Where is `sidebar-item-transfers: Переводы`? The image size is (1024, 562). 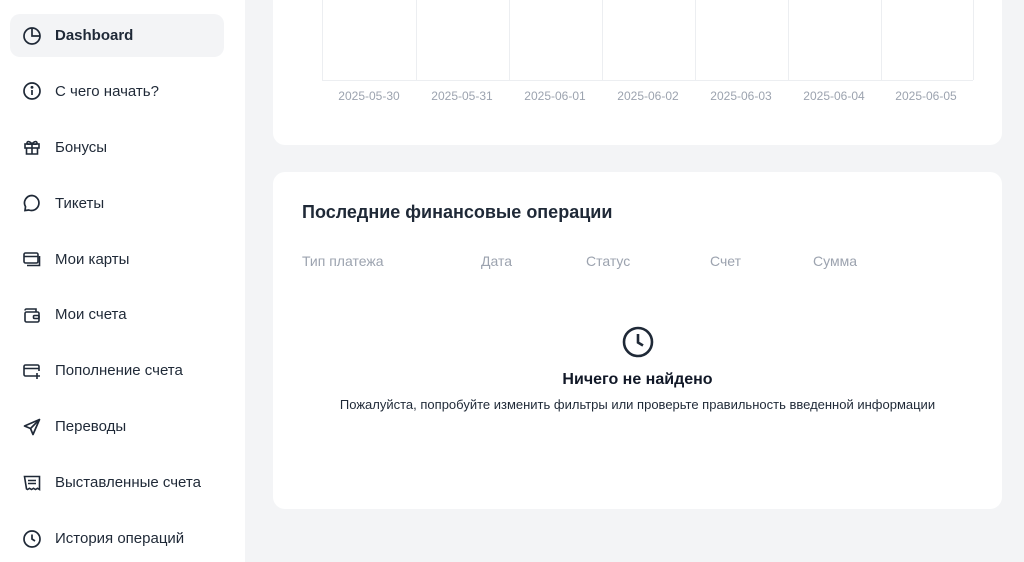 sidebar-item-transfers: Переводы is located at coordinates (117, 426).